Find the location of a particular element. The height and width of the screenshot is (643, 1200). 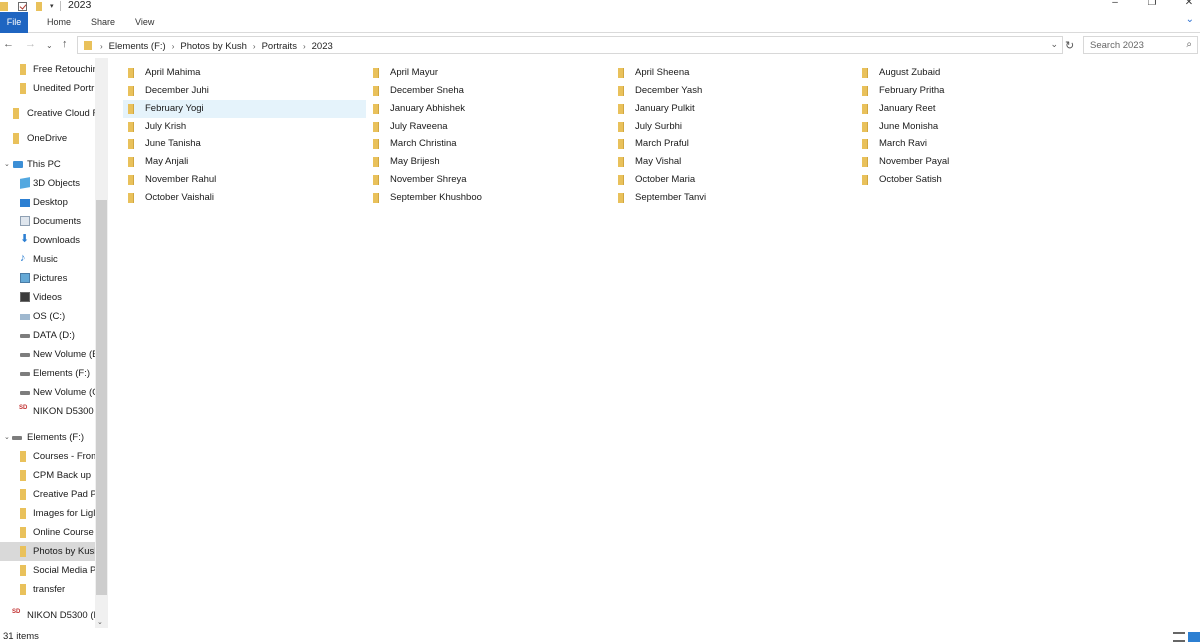

sidebar-item-videos: Videos is located at coordinates (47, 297).